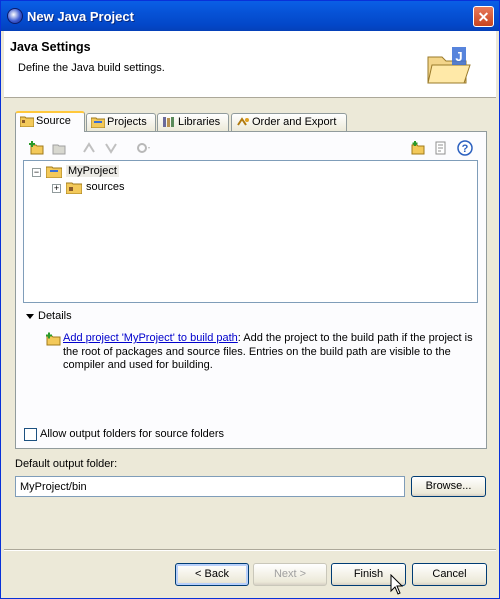  I want to click on libraries-icon, so click(168, 122).